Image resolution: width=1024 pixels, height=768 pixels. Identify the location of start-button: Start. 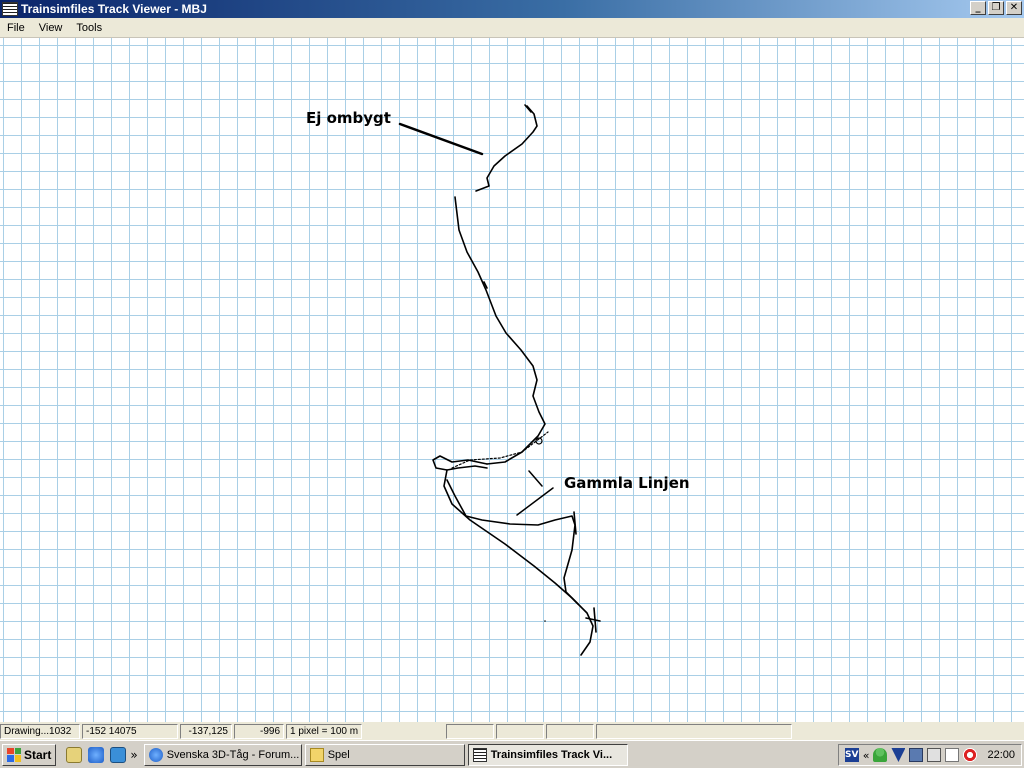
(29, 754).